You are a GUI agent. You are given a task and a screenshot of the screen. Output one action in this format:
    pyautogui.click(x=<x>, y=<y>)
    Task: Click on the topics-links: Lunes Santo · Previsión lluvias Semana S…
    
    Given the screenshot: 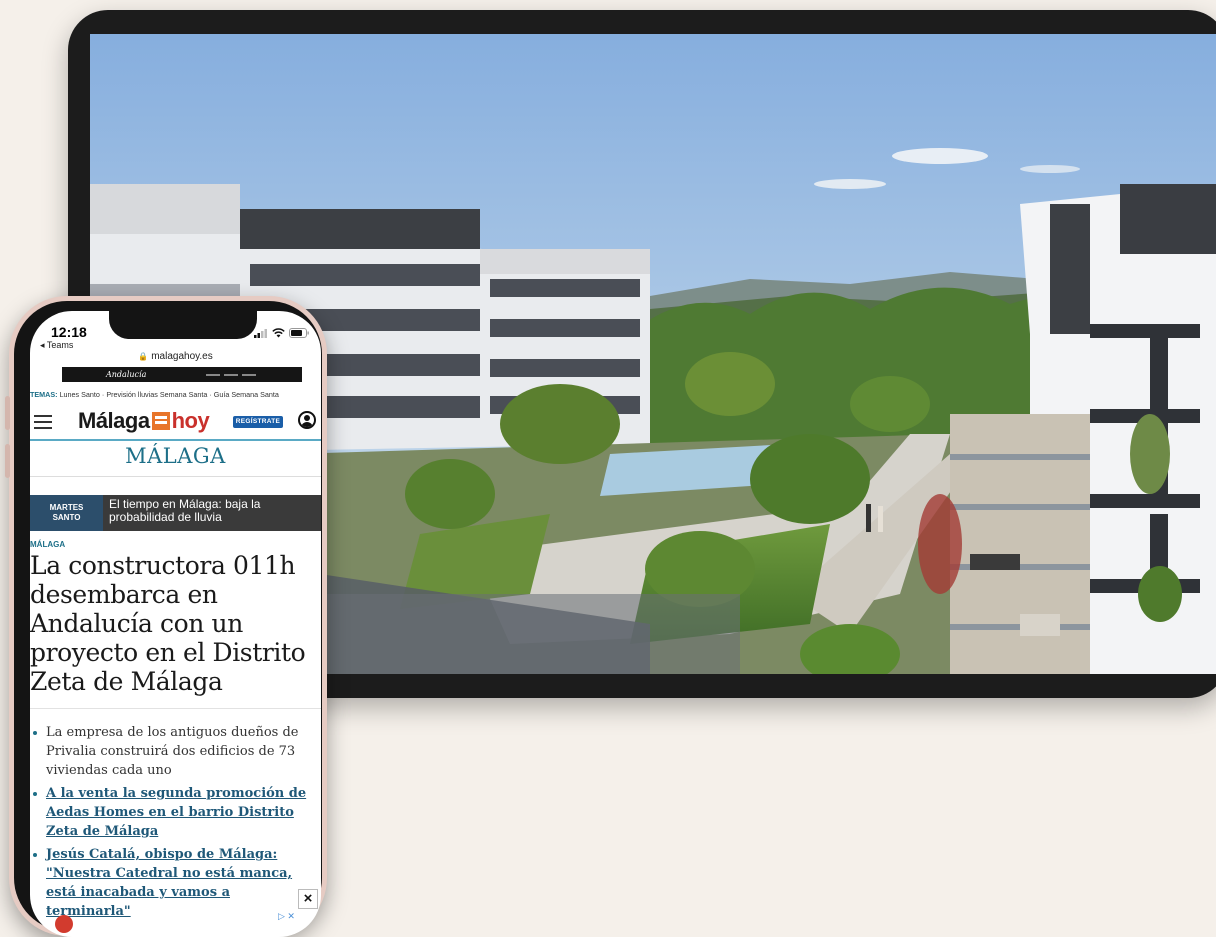 What is the action you would take?
    pyautogui.click(x=169, y=394)
    